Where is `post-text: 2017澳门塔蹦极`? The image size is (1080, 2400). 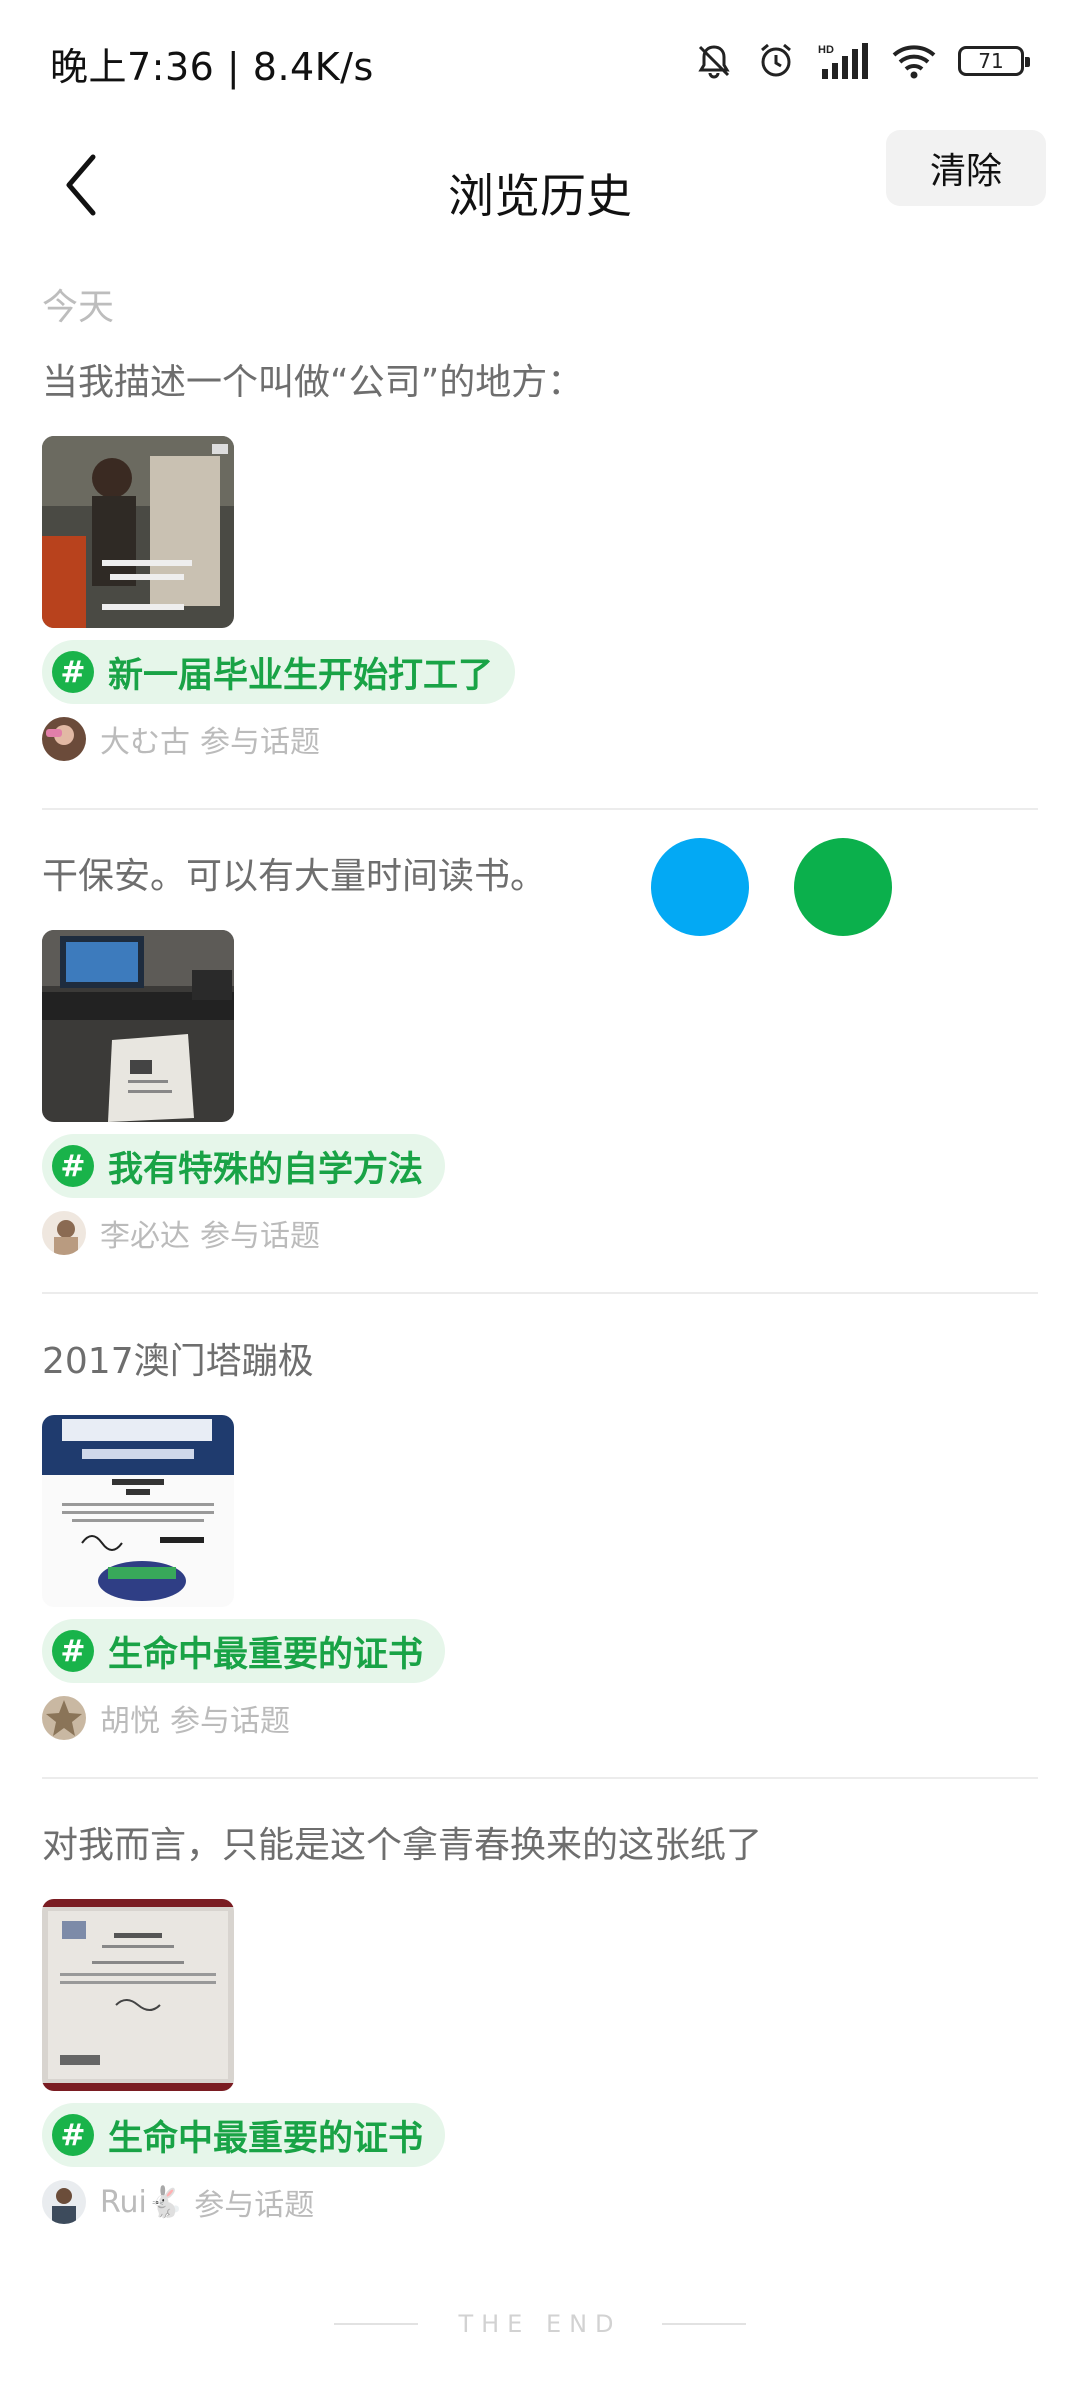
post-text: 2017澳门塔蹦极 is located at coordinates (540, 1362).